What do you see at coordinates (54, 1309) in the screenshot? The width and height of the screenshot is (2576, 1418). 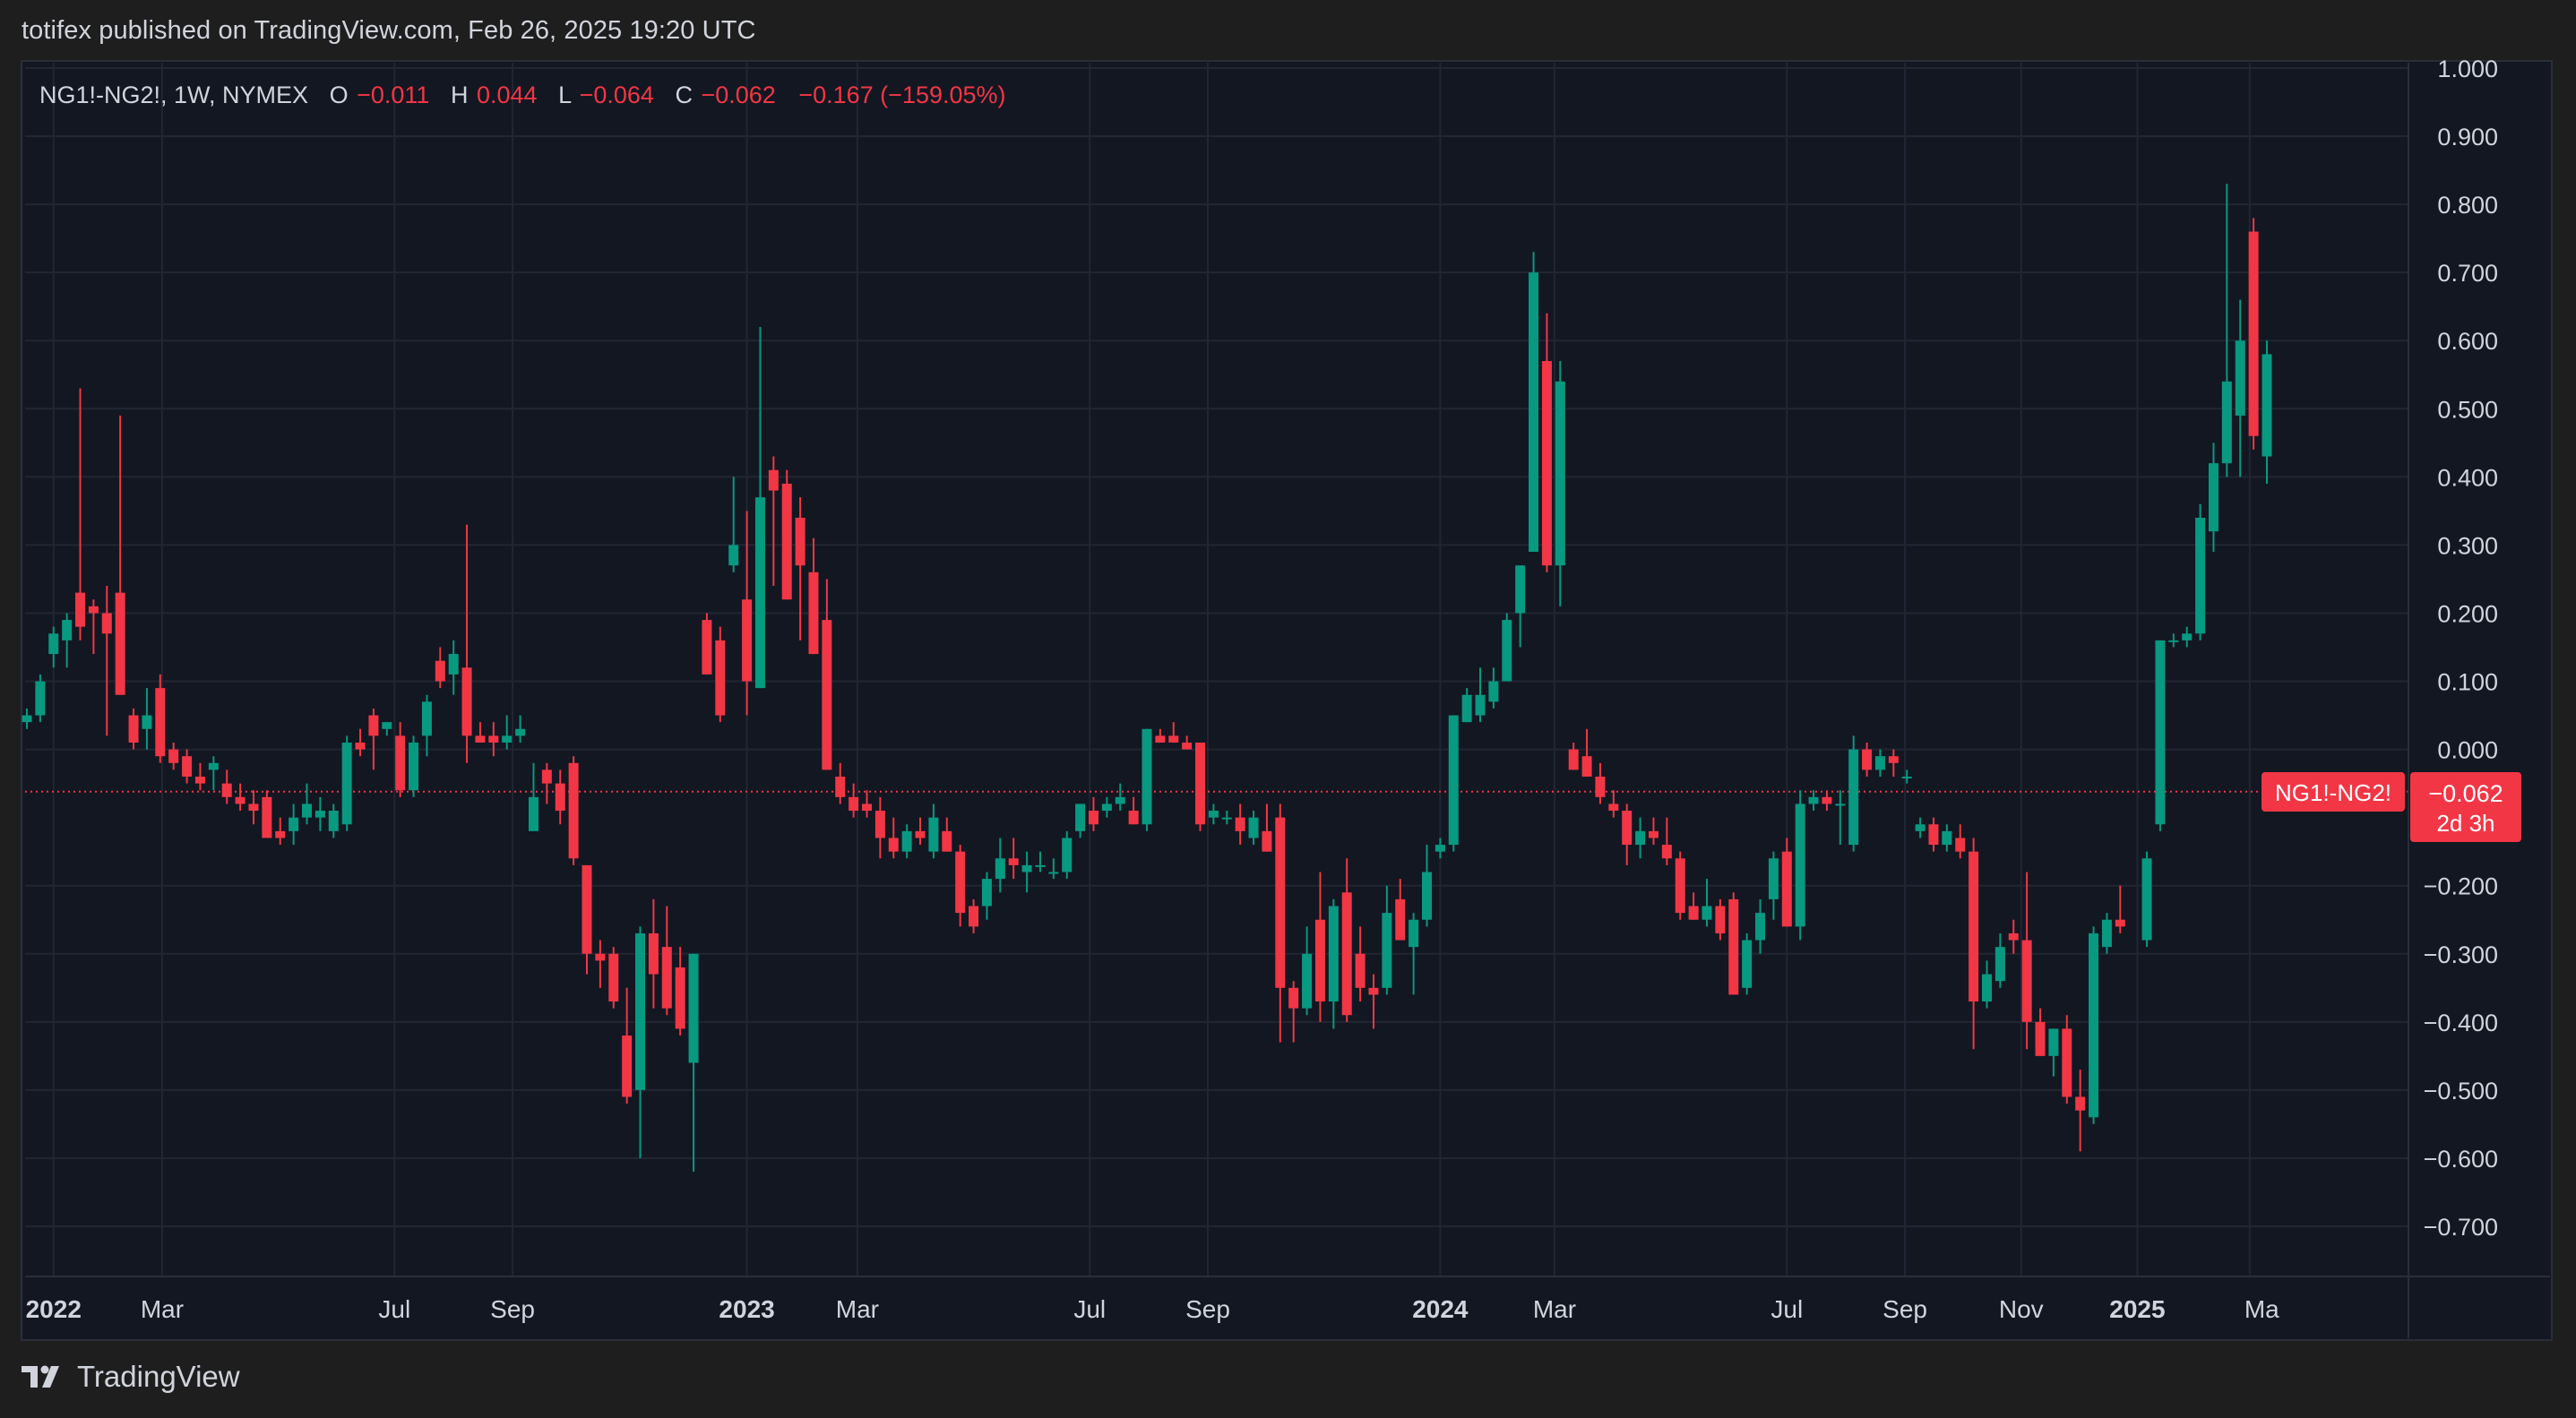 I see `x-tick-label: 2022` at bounding box center [54, 1309].